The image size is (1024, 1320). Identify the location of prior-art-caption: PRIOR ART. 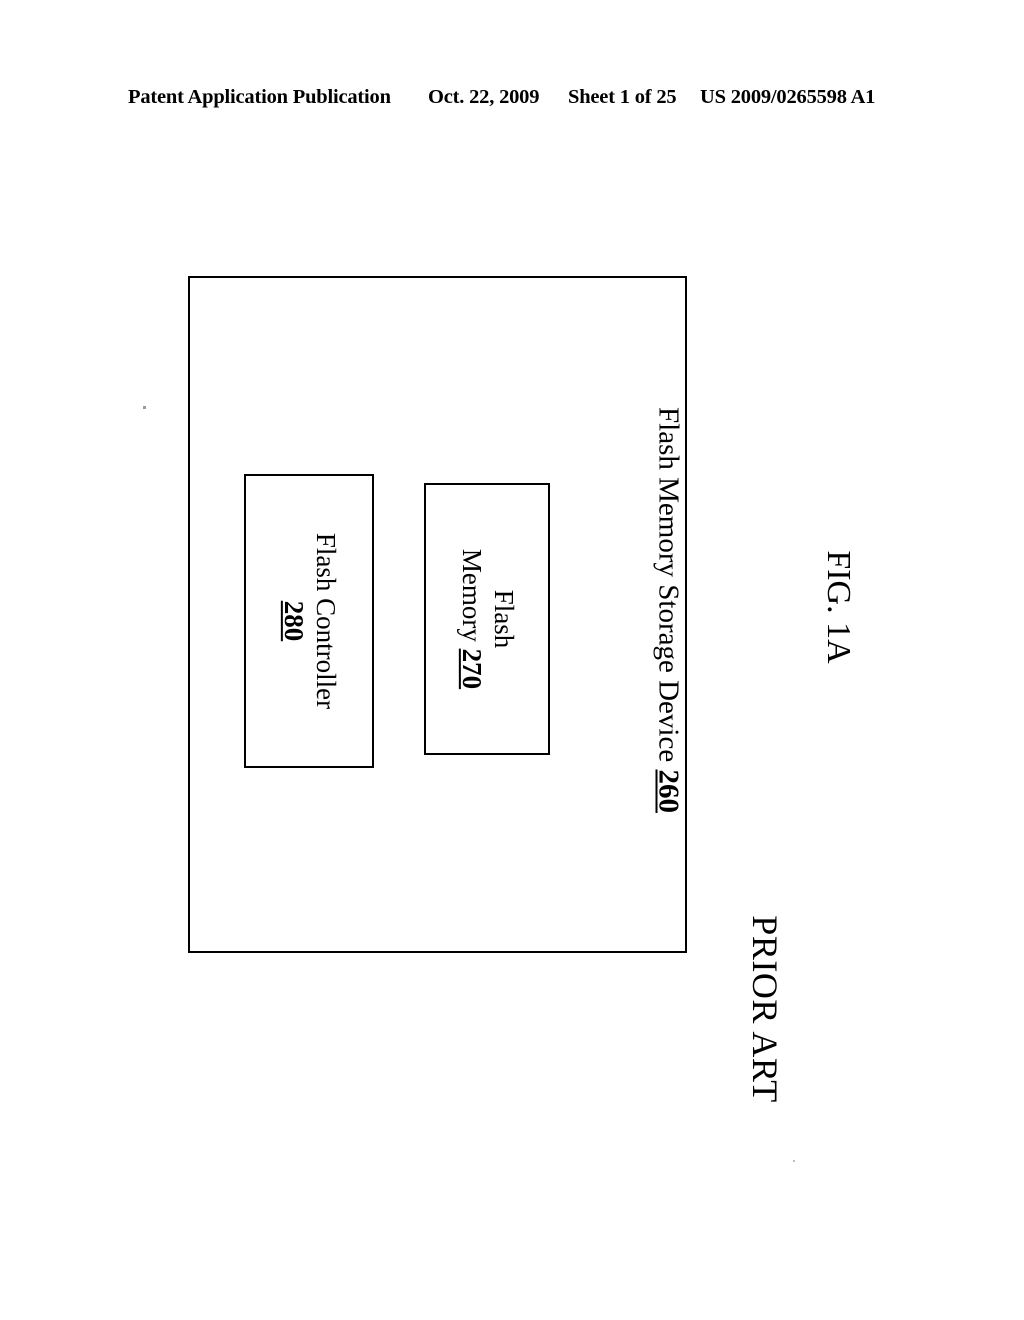
(765, 1009).